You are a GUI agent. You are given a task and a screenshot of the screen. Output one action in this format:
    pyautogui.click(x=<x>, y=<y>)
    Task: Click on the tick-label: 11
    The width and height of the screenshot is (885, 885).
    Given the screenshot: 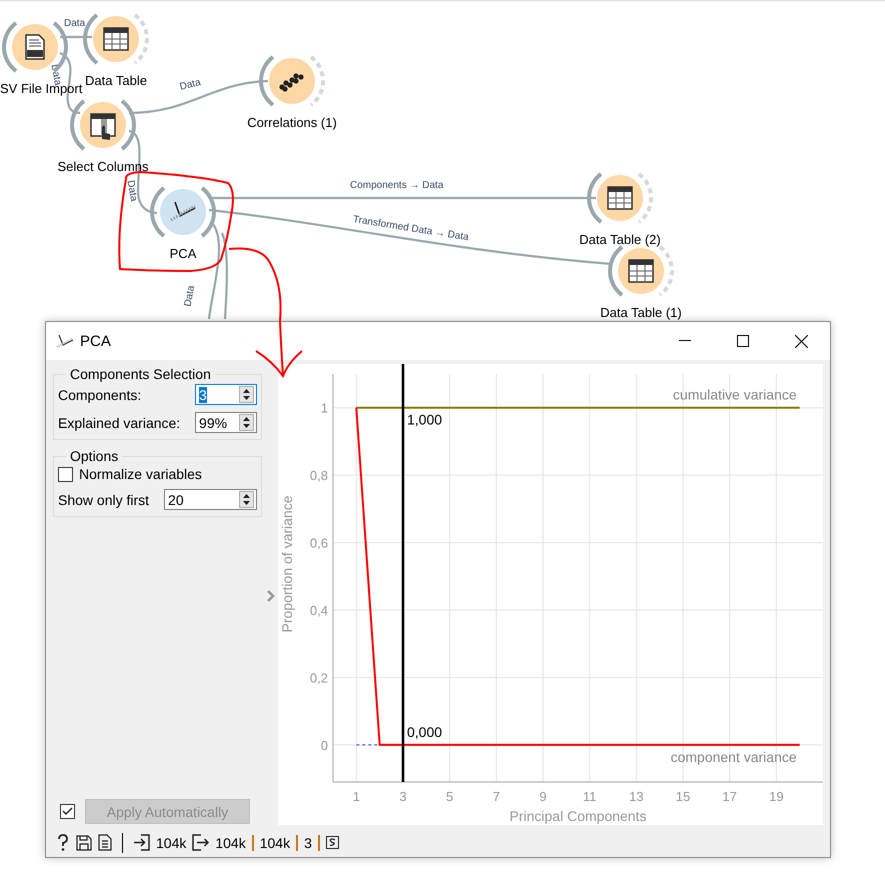 What is the action you would take?
    pyautogui.click(x=589, y=796)
    